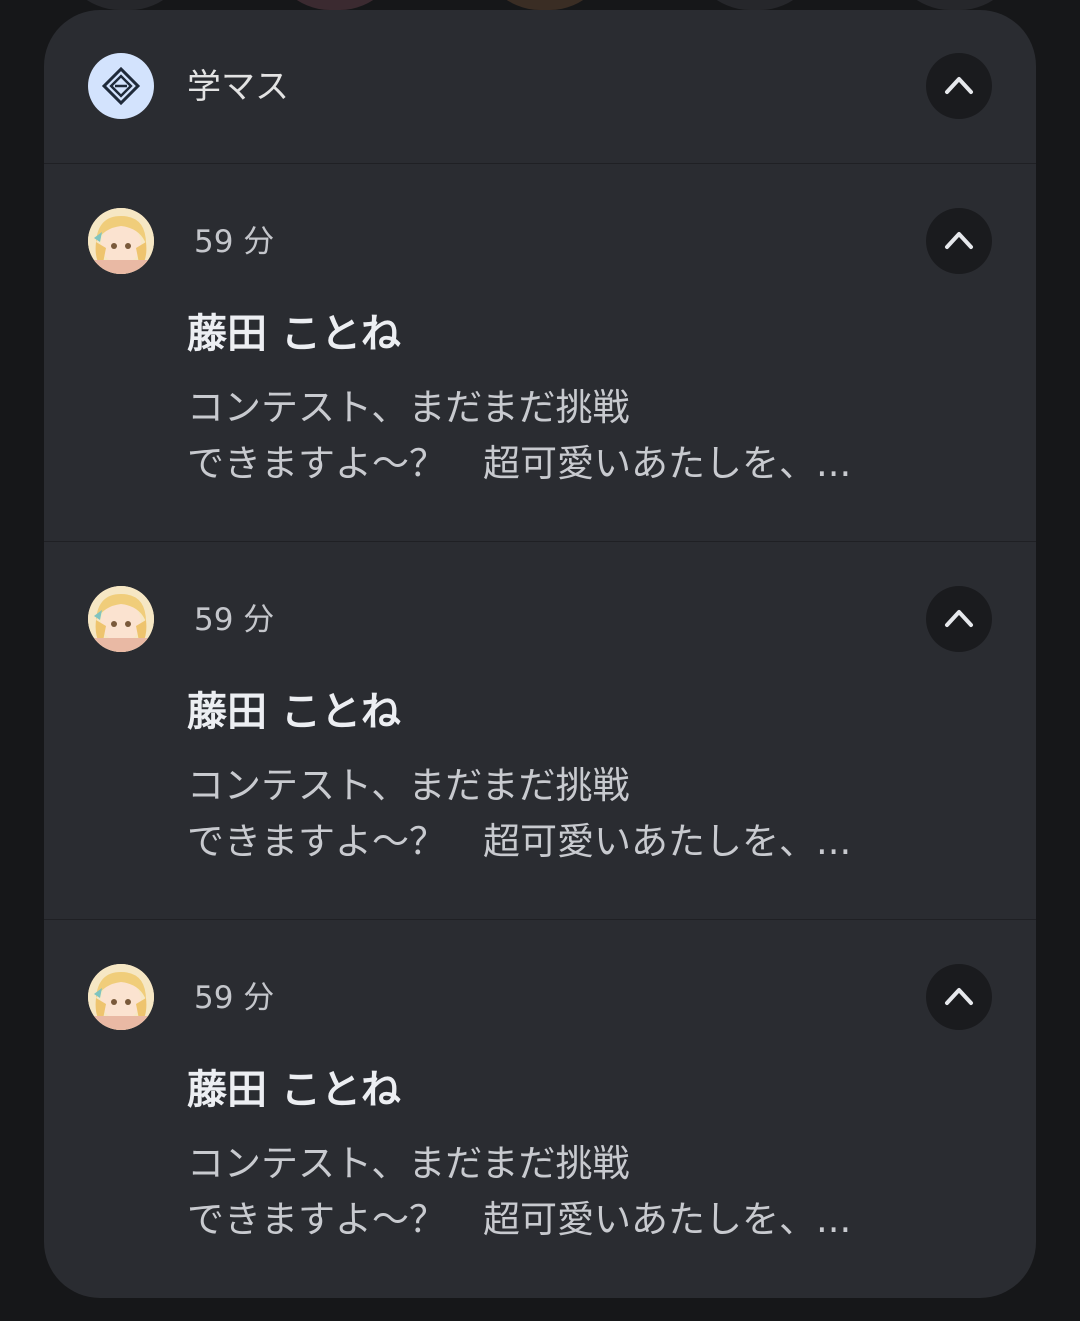 This screenshot has height=1321, width=1080. What do you see at coordinates (540, 87) in the screenshot?
I see `notification-group-header: 学マス` at bounding box center [540, 87].